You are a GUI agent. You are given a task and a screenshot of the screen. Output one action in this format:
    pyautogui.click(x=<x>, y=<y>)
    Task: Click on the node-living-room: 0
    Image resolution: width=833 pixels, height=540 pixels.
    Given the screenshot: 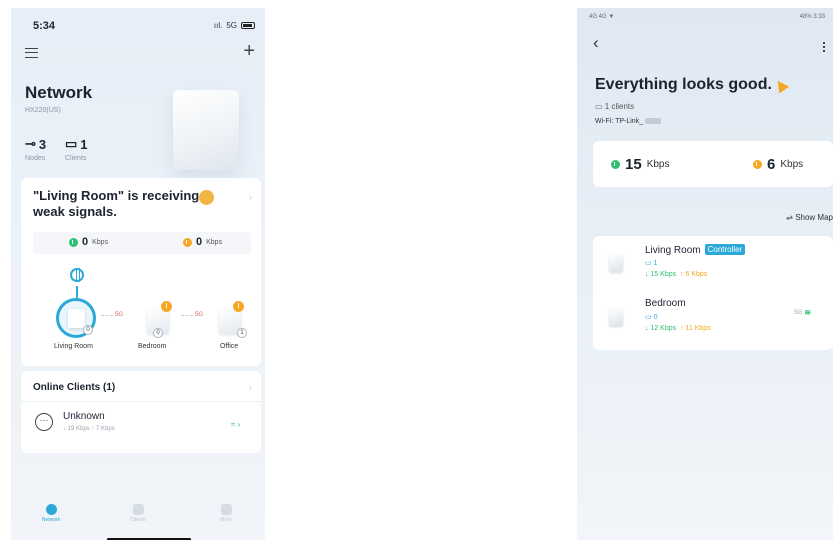 What is the action you would take?
    pyautogui.click(x=76, y=318)
    